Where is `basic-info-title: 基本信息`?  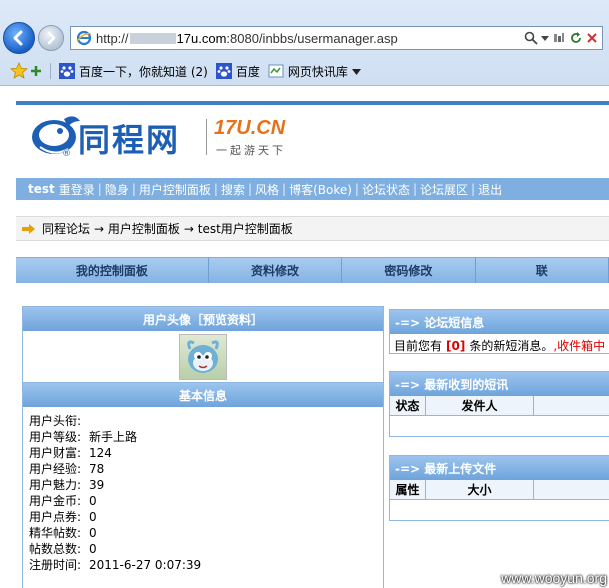
basic-info-title: 基本信息 is located at coordinates (203, 395).